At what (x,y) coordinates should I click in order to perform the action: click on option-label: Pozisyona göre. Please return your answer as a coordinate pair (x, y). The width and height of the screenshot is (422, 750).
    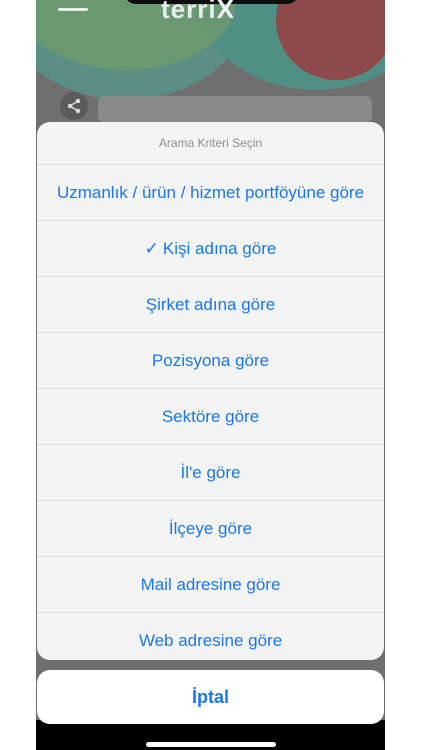
    Looking at the image, I should click on (210, 360).